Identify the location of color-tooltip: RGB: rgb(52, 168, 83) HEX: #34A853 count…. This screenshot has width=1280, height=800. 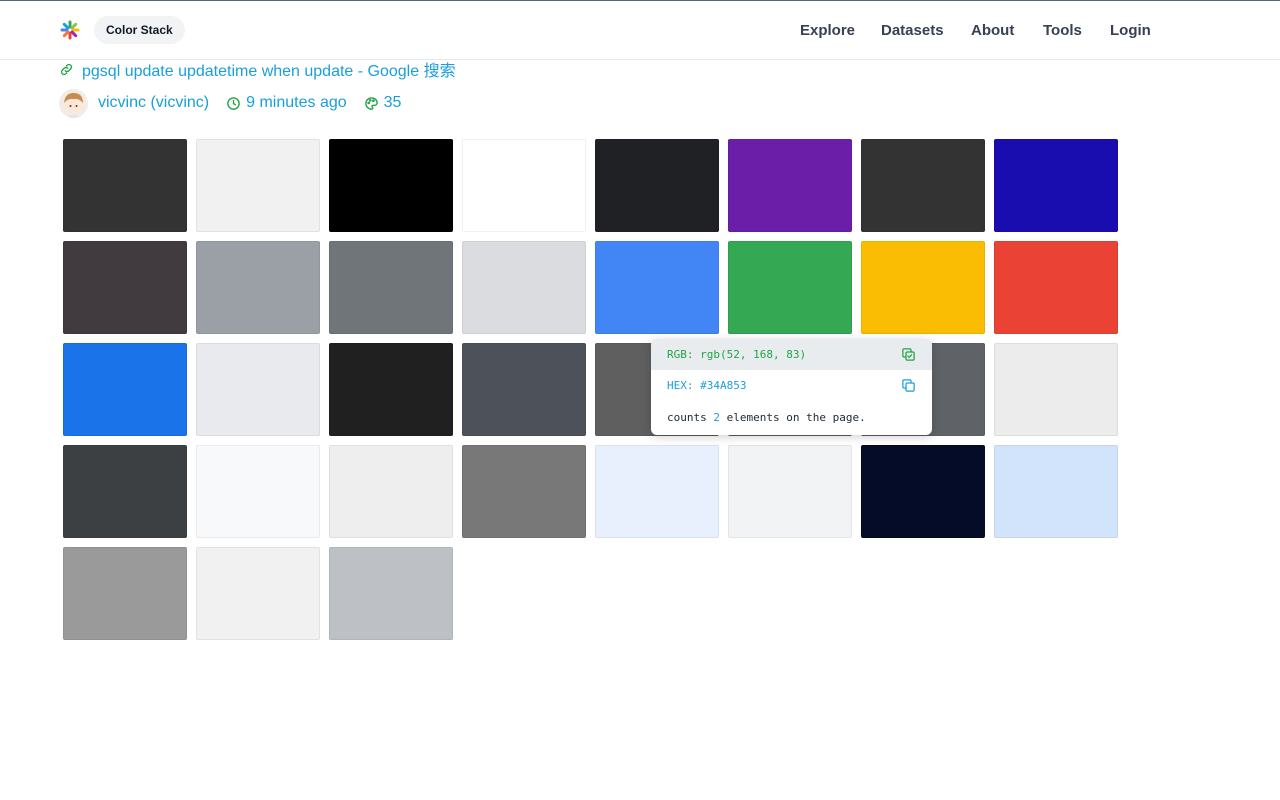
(791, 387).